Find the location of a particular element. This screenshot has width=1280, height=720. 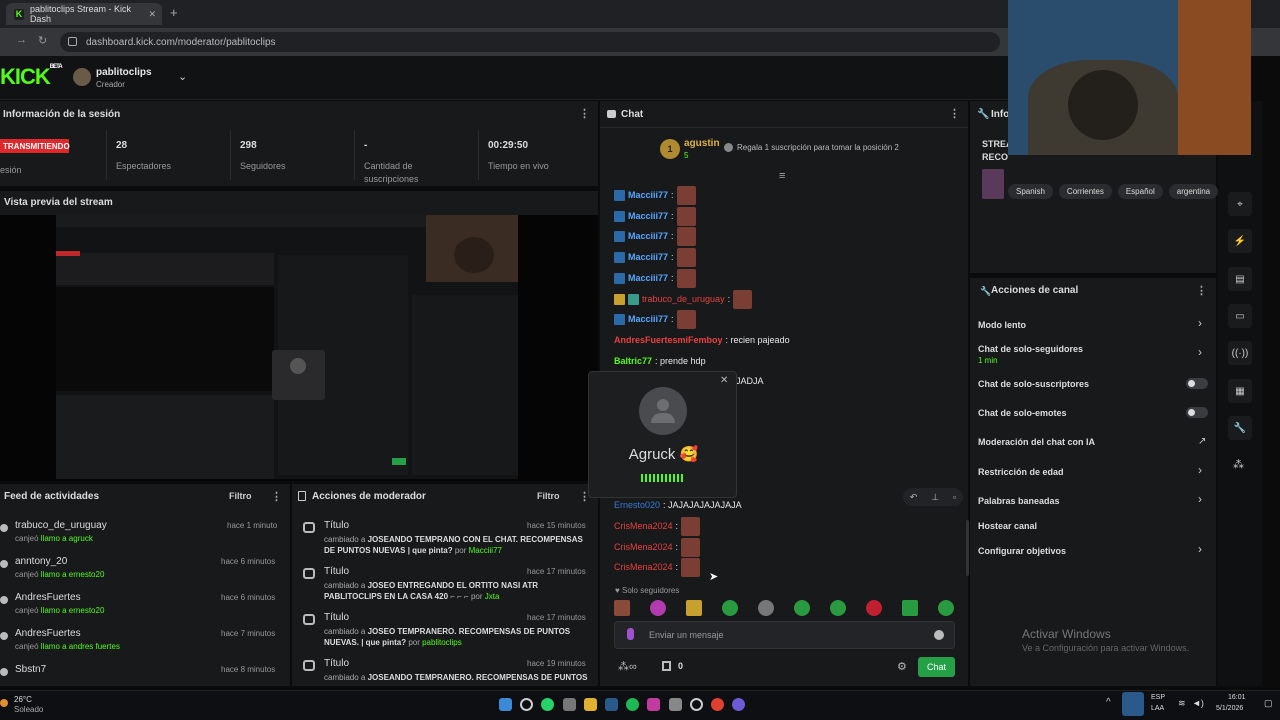

wifi-icon: ≋ is located at coordinates (1182, 703).